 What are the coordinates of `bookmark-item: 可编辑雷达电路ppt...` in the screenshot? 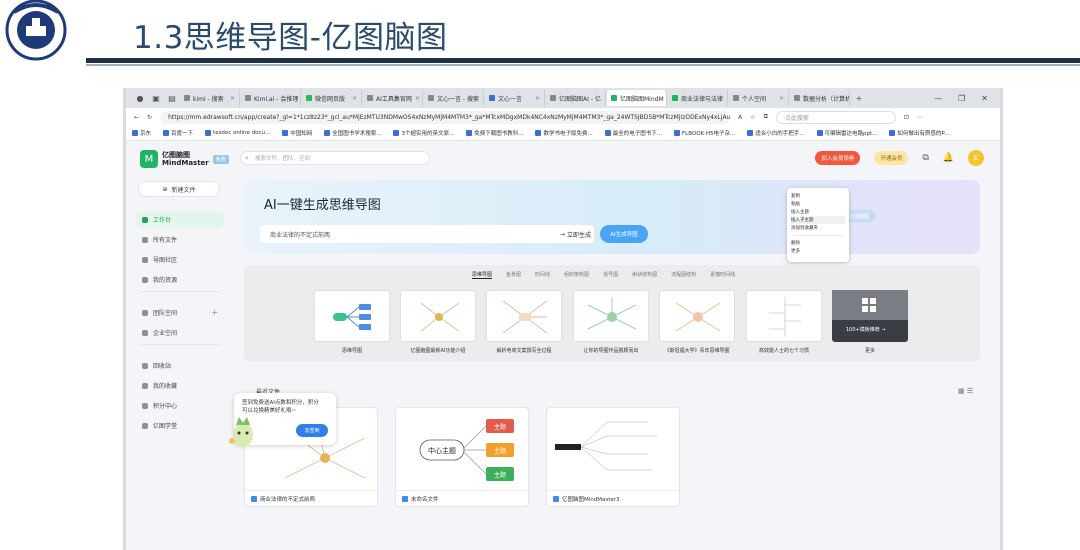 It's located at (846, 133).